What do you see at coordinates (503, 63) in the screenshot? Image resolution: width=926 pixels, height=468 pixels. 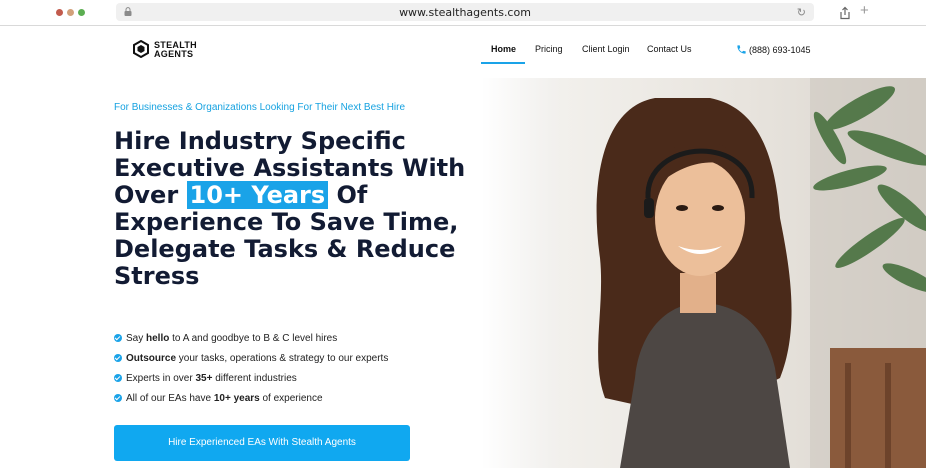 I see `active-nav-indicator` at bounding box center [503, 63].